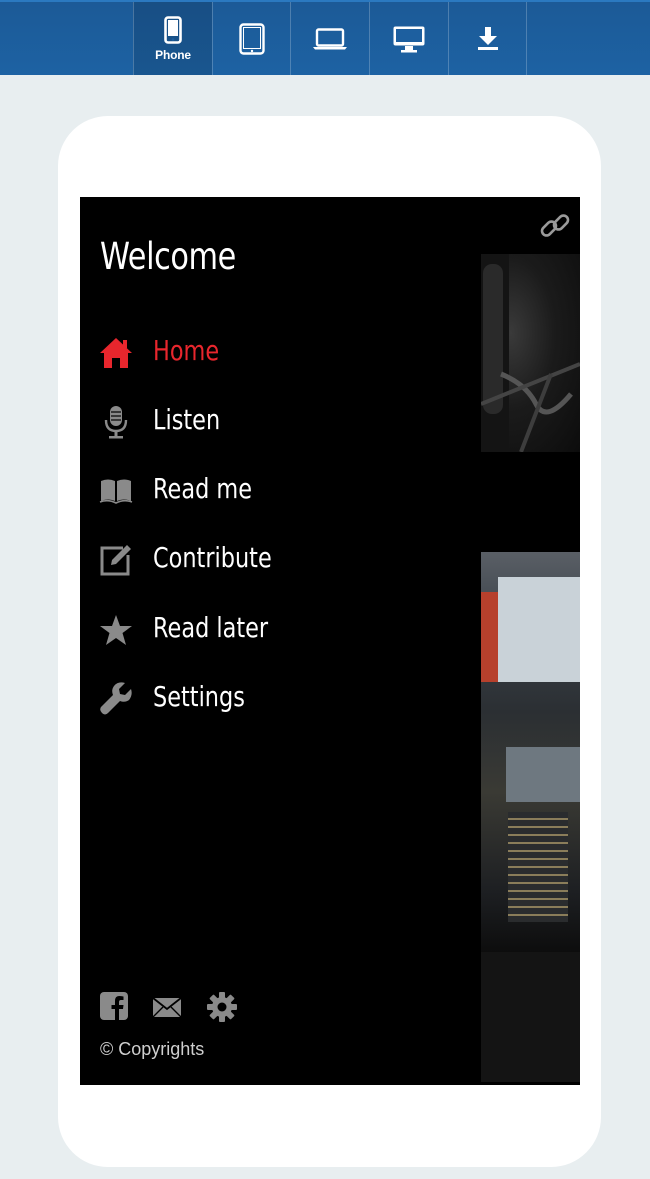 This screenshot has width=650, height=1179. I want to click on home-icon, so click(116, 353).